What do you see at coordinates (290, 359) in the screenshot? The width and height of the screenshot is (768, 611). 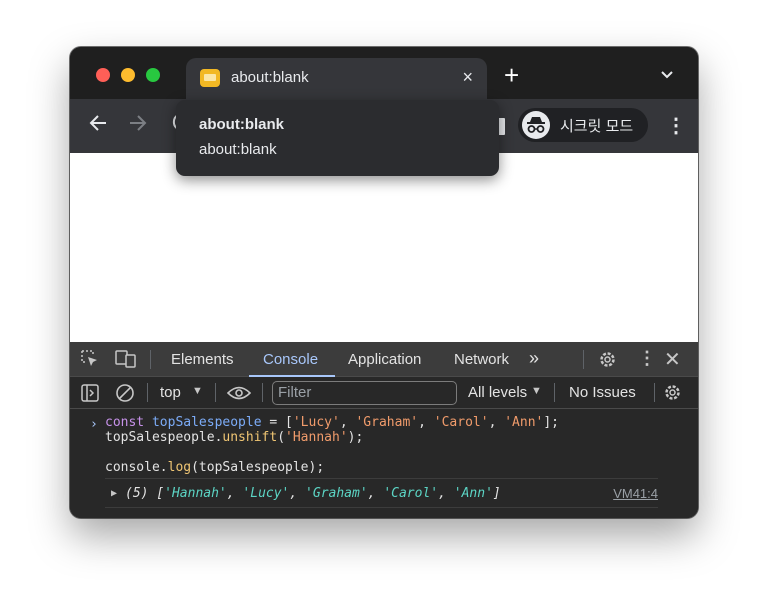 I see `tab-console: Console` at bounding box center [290, 359].